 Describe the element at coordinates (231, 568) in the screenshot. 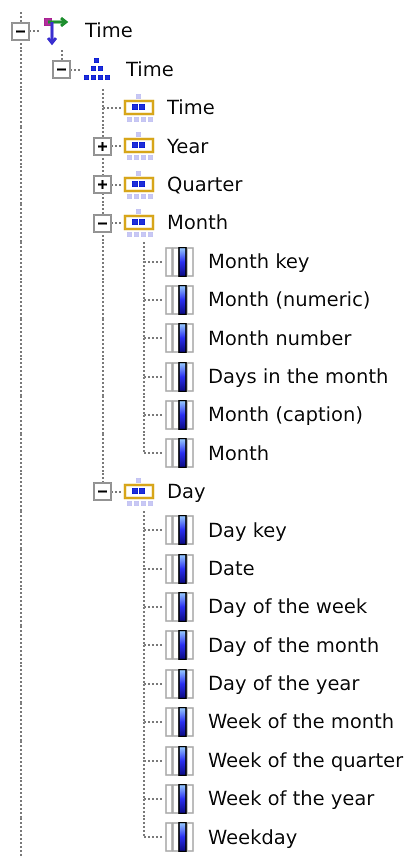

I see `node-label: Date` at that location.